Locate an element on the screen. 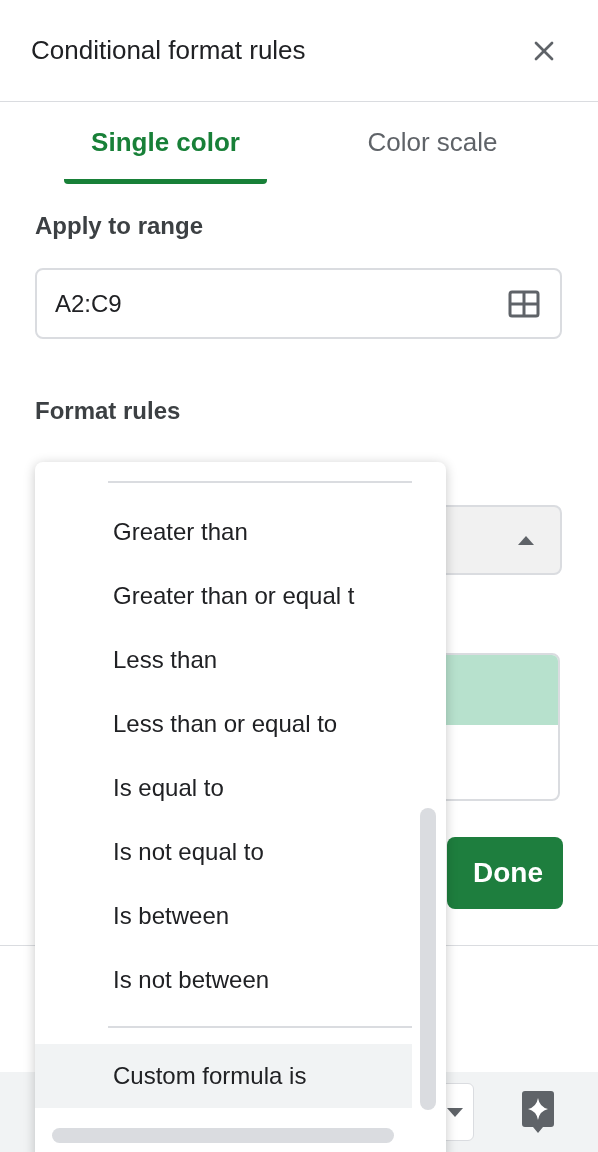 This screenshot has width=598, height=1152. menu-item: Greater than is located at coordinates (223, 532).